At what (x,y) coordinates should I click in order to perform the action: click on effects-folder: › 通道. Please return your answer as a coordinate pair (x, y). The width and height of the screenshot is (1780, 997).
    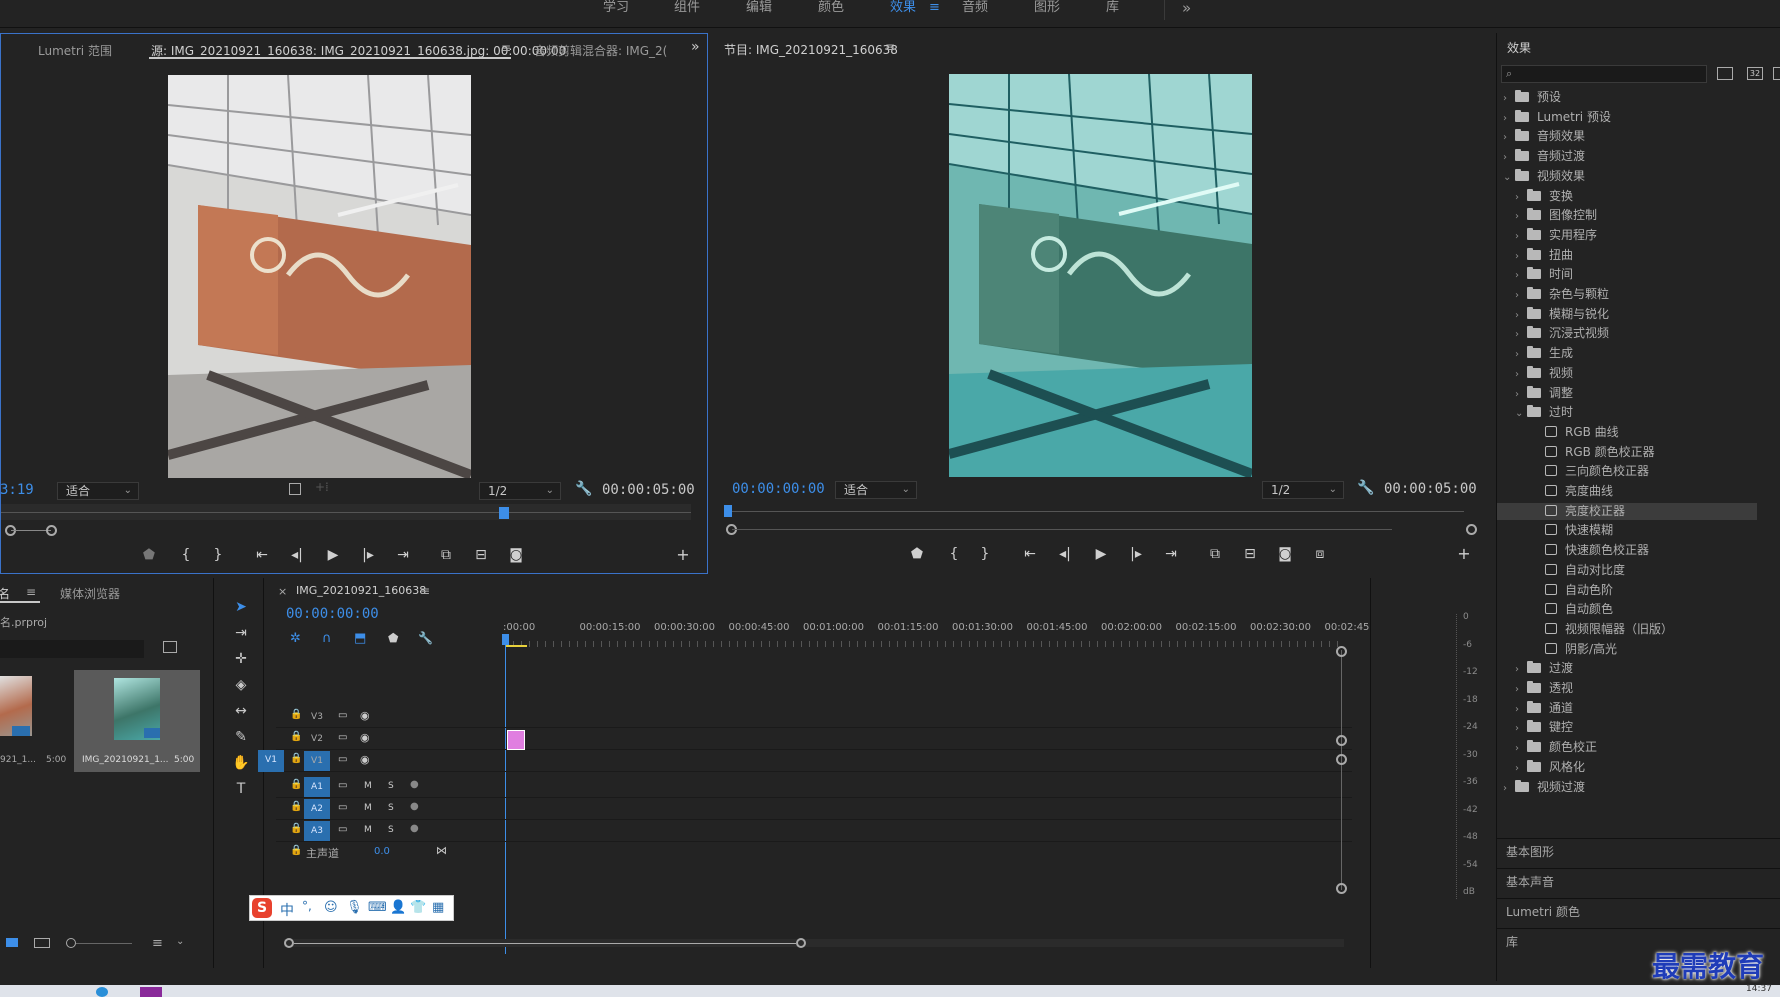
    Looking at the image, I should click on (1622, 708).